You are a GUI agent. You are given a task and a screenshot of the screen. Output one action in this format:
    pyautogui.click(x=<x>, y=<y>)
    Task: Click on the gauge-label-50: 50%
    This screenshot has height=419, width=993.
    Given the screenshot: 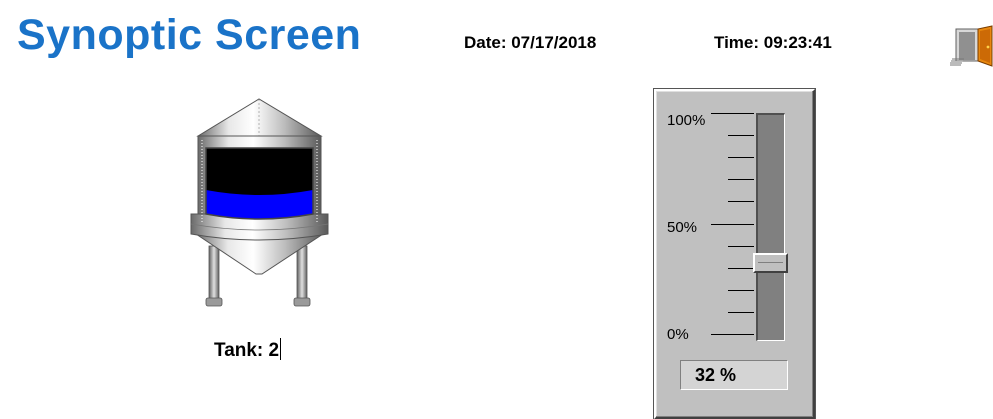 What is the action you would take?
    pyautogui.click(x=682, y=227)
    